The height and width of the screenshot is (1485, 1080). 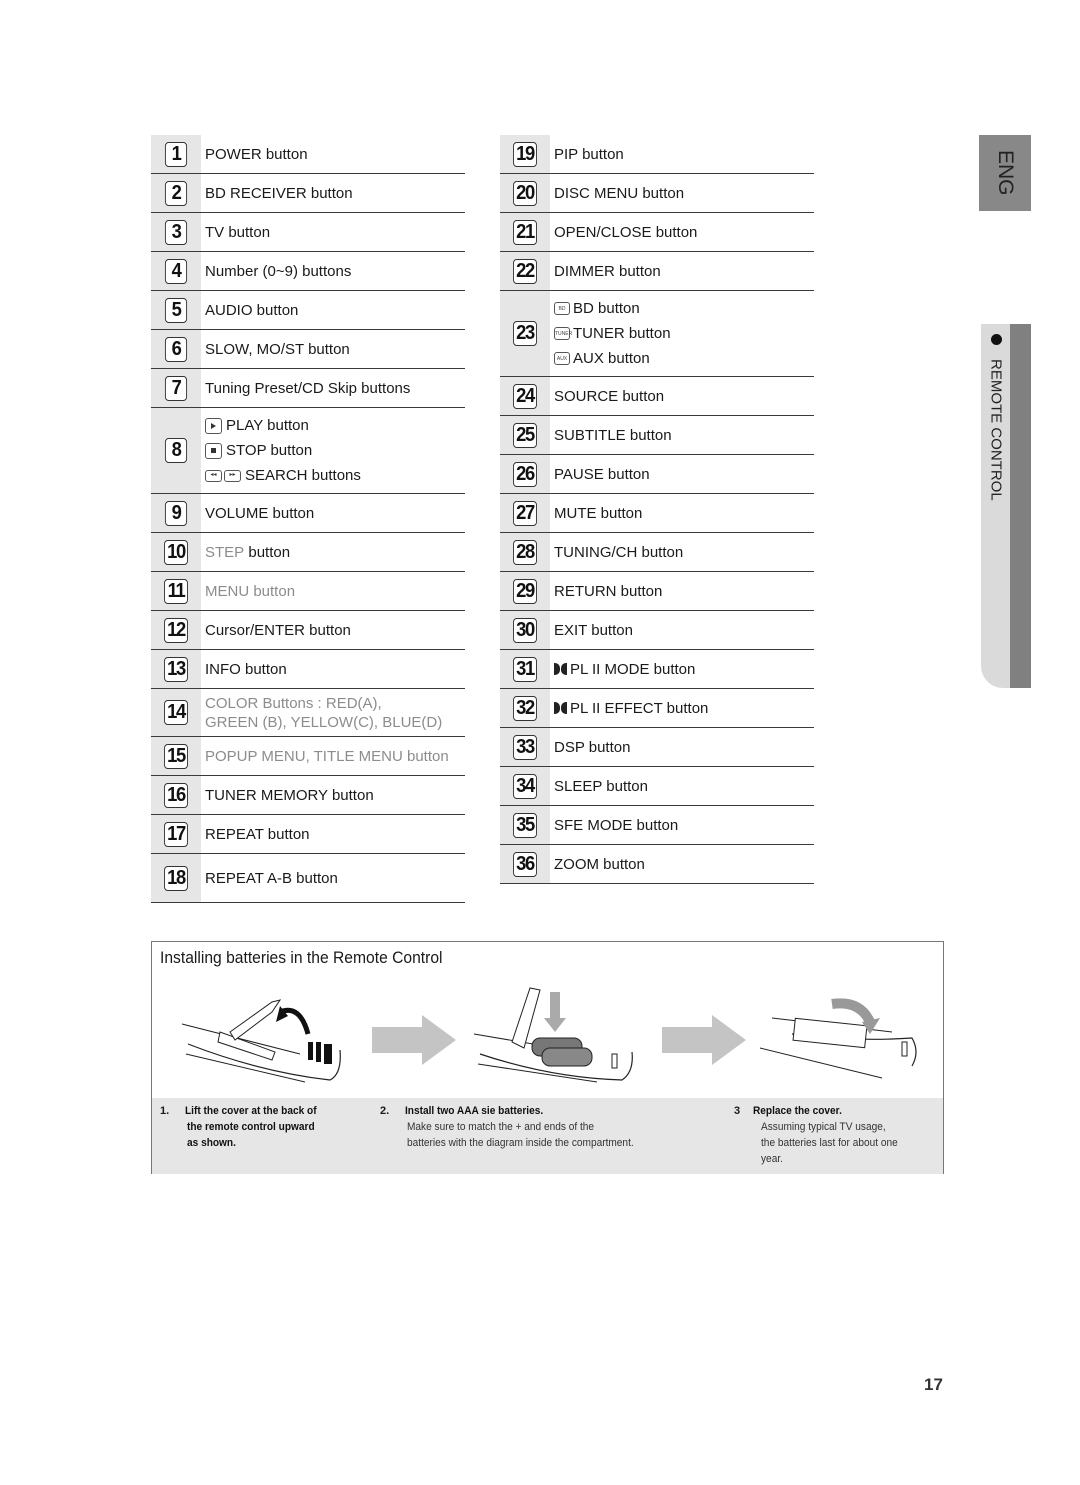 What do you see at coordinates (308, 310) in the screenshot?
I see `list-item: 5 AUDIO button` at bounding box center [308, 310].